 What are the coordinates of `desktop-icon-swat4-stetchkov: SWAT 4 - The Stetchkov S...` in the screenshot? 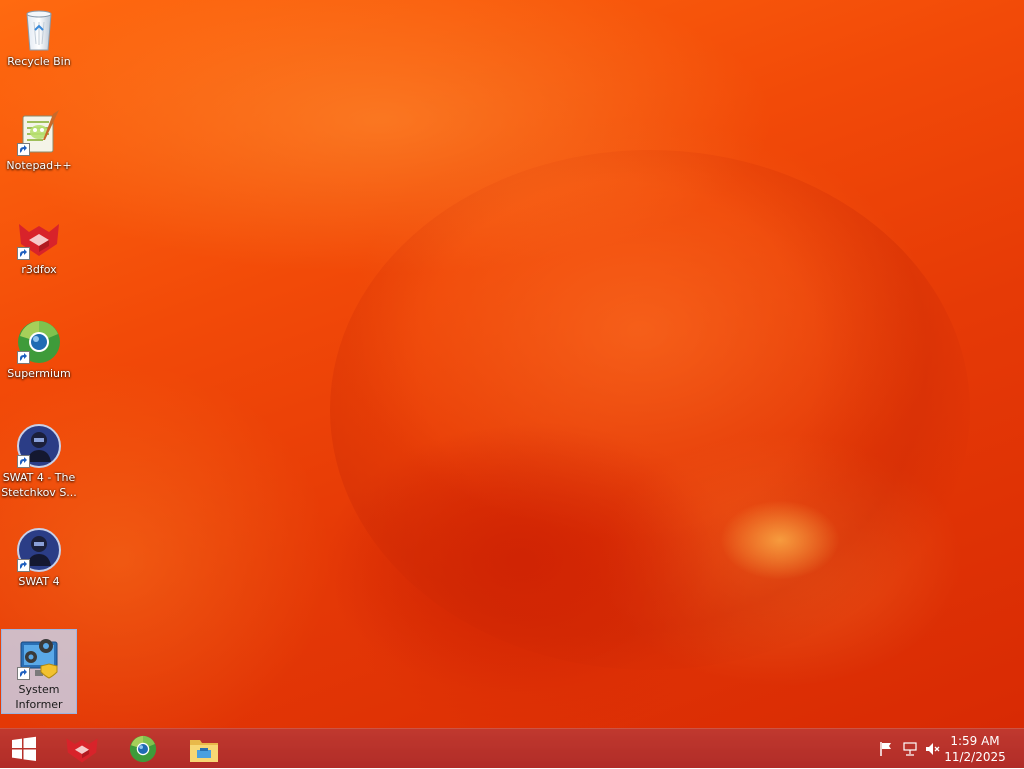 It's located at (39, 464).